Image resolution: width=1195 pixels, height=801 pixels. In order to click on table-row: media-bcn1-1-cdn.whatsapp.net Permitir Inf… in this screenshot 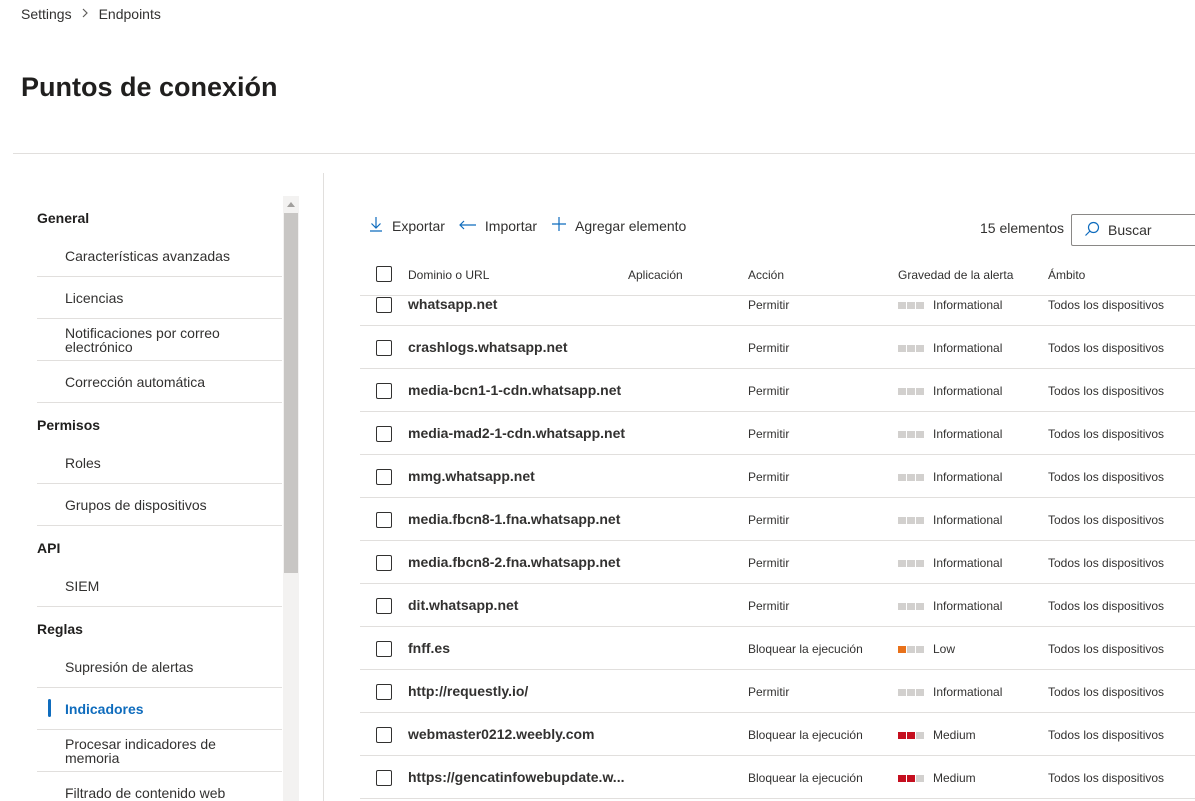, I will do `click(777, 390)`.